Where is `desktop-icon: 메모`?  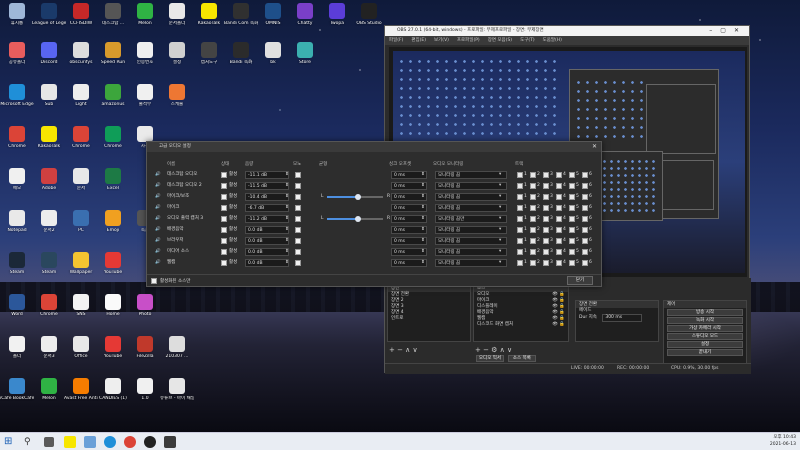
desktop-icon: 메모 is located at coordinates (17, 186).